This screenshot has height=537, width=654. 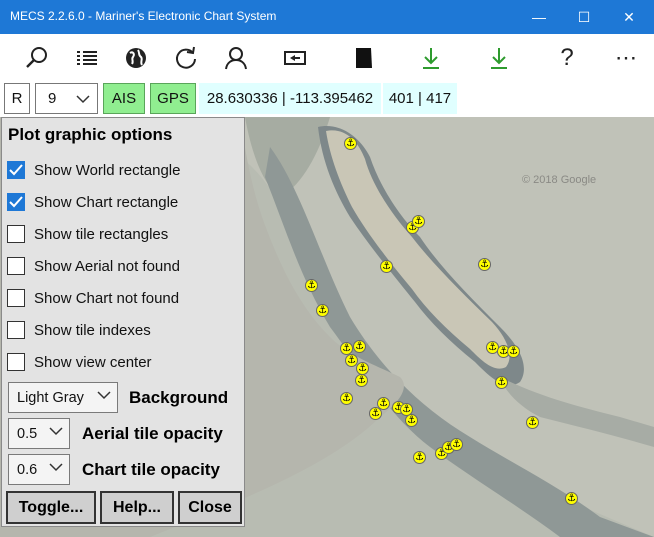 What do you see at coordinates (107, 298) in the screenshot?
I see `option-label: Show Chart not found` at bounding box center [107, 298].